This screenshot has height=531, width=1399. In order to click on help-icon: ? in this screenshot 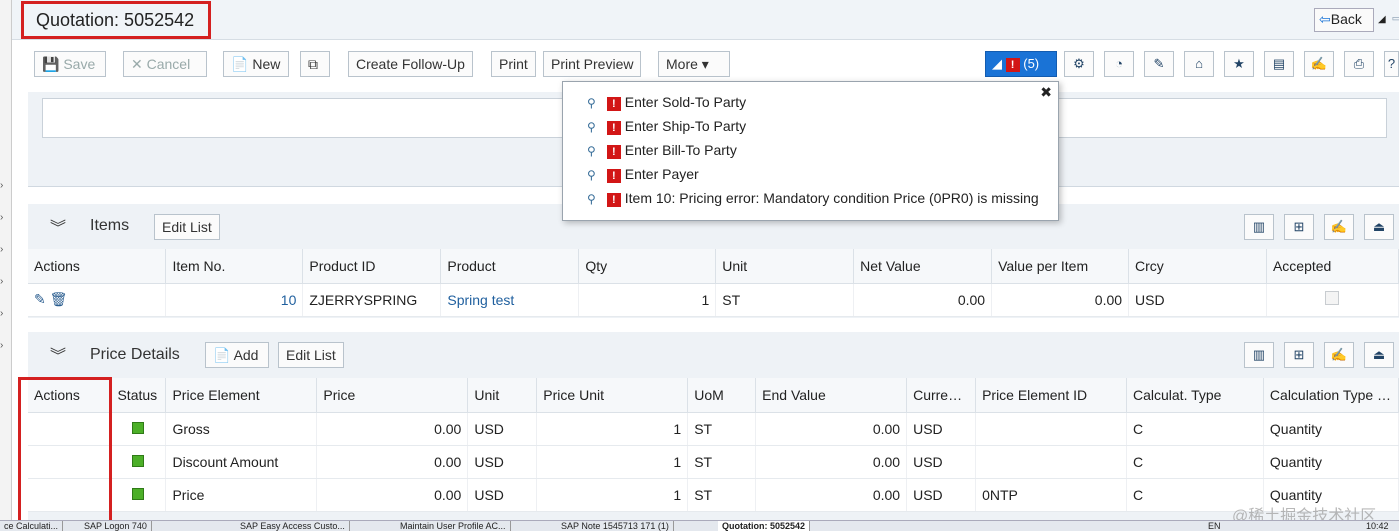, I will do `click(1391, 64)`.